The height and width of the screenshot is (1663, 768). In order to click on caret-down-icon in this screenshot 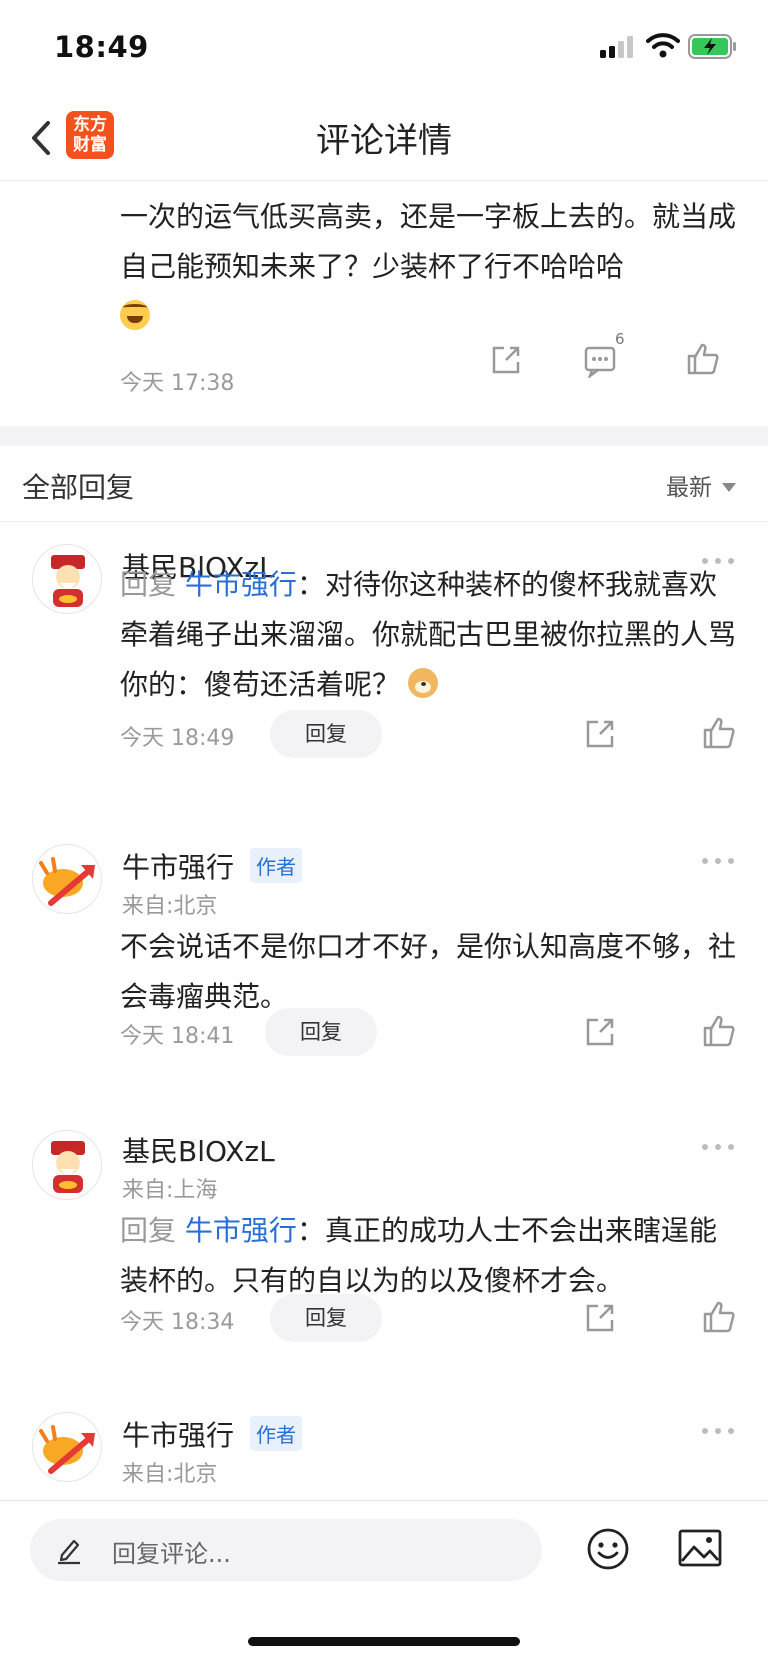, I will do `click(729, 487)`.